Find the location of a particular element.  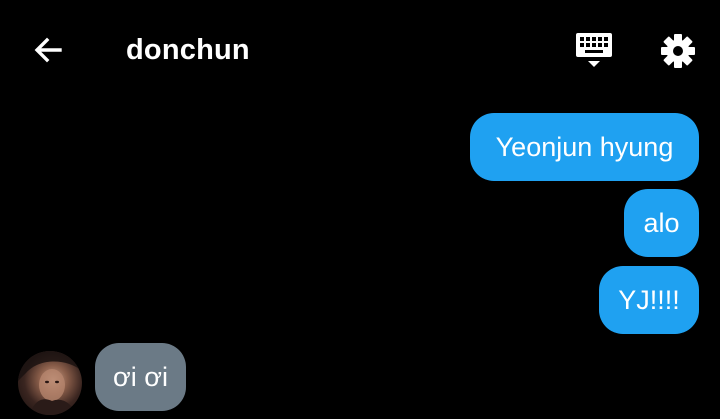

gear-icon is located at coordinates (678, 51).